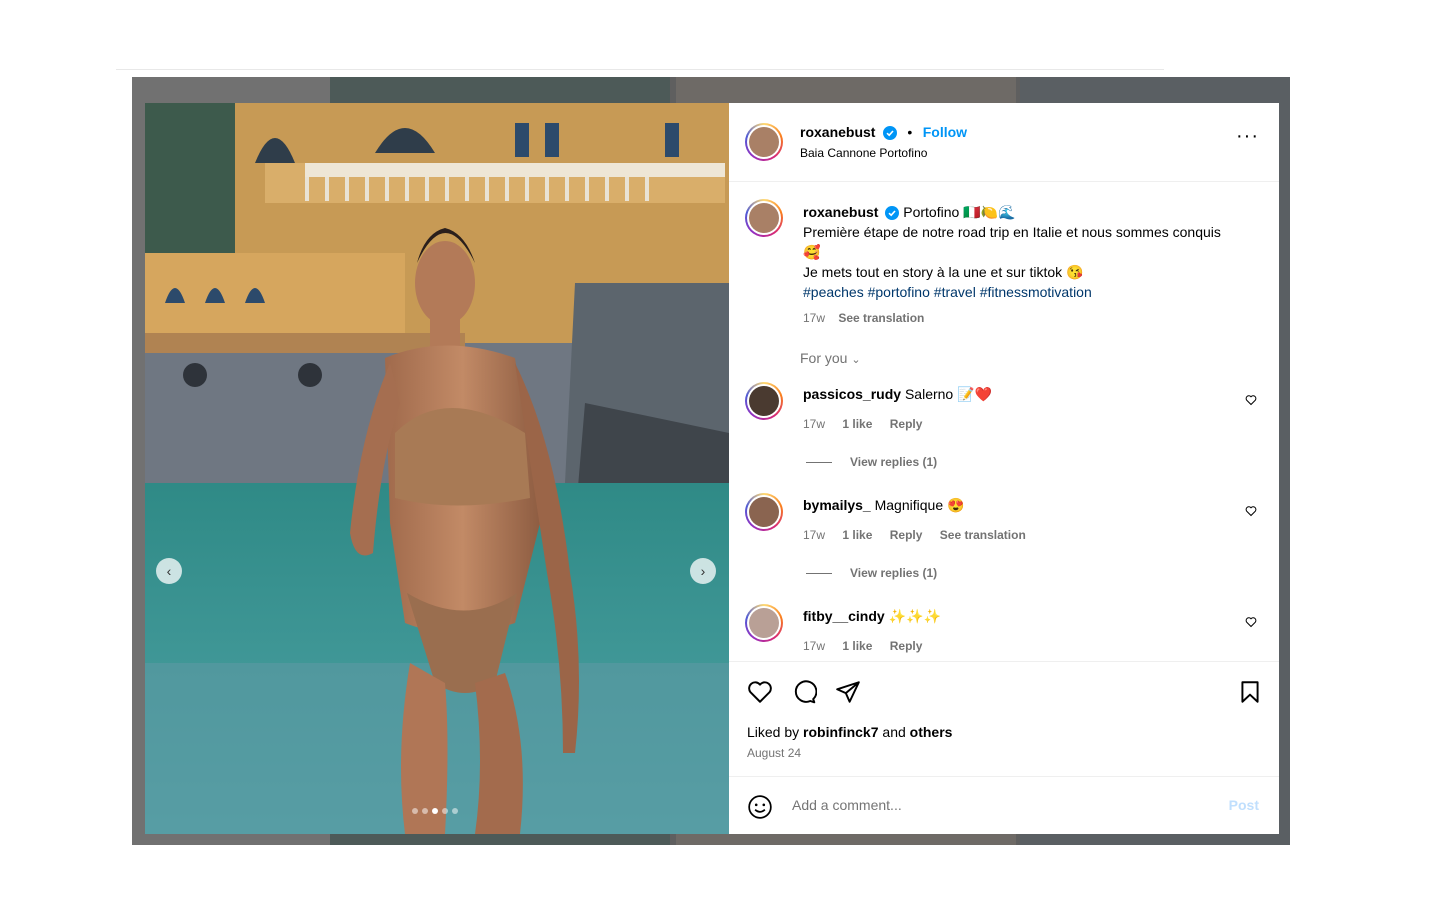 This screenshot has width=1440, height=900. What do you see at coordinates (764, 218) in the screenshot?
I see `caption-author-avatar` at bounding box center [764, 218].